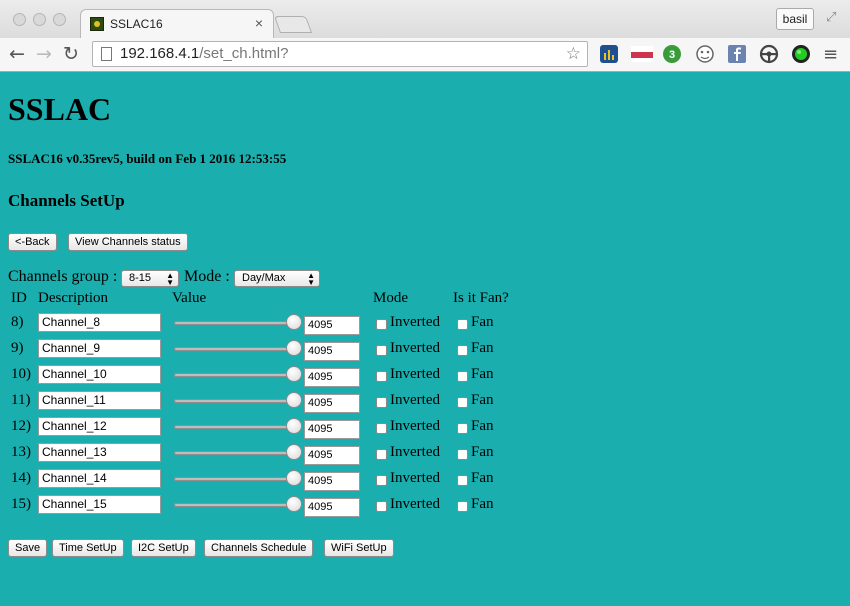  I want to click on browser-tab: SSLAC16 ×, so click(177, 24).